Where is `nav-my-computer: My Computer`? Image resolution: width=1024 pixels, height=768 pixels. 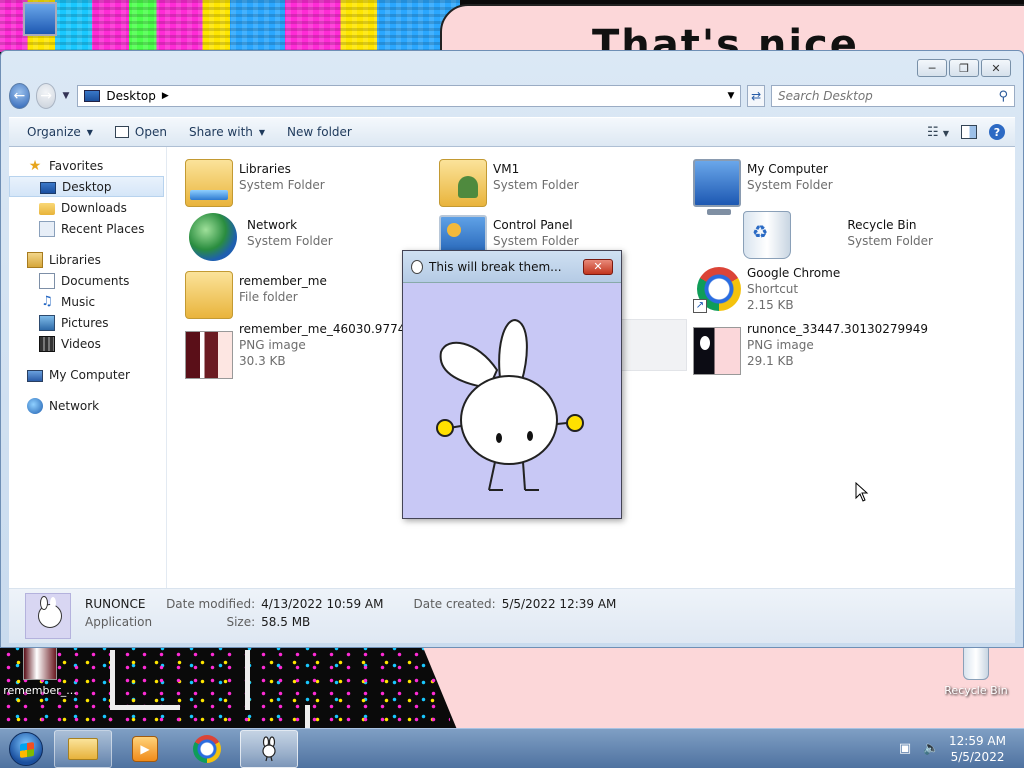 nav-my-computer: My Computer is located at coordinates (87, 374).